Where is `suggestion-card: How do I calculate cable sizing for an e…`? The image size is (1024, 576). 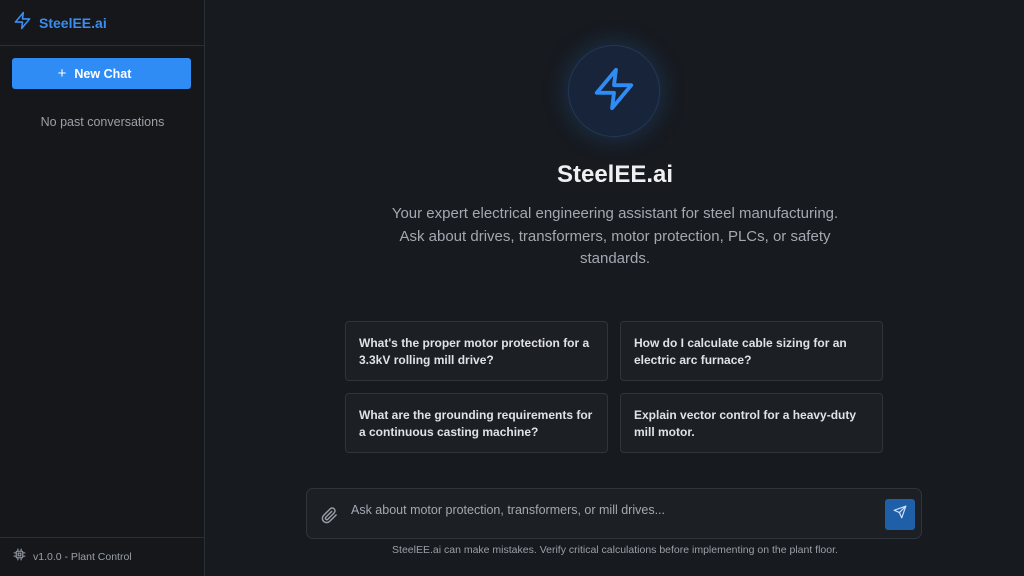
suggestion-card: How do I calculate cable sizing for an e… is located at coordinates (751, 351).